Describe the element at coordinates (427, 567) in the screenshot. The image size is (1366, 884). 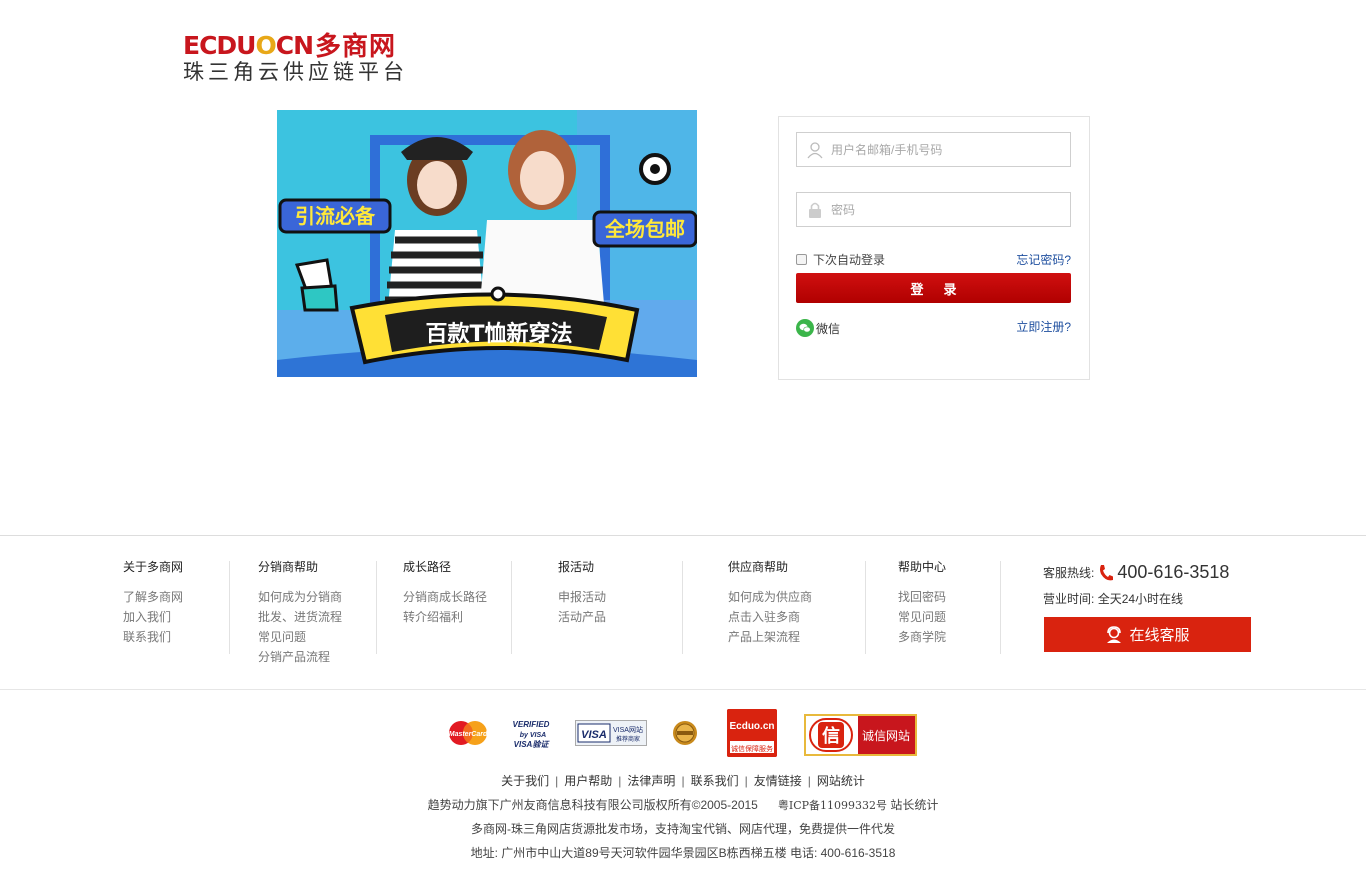
I see `footer-col-title: 成长路径` at that location.